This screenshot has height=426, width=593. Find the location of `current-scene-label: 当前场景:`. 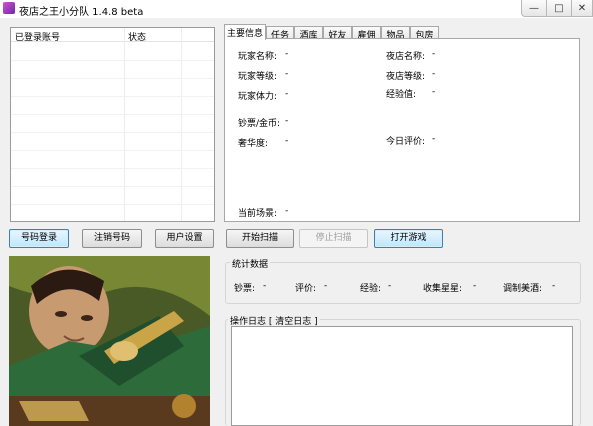

current-scene-label: 当前场景: is located at coordinates (258, 214).